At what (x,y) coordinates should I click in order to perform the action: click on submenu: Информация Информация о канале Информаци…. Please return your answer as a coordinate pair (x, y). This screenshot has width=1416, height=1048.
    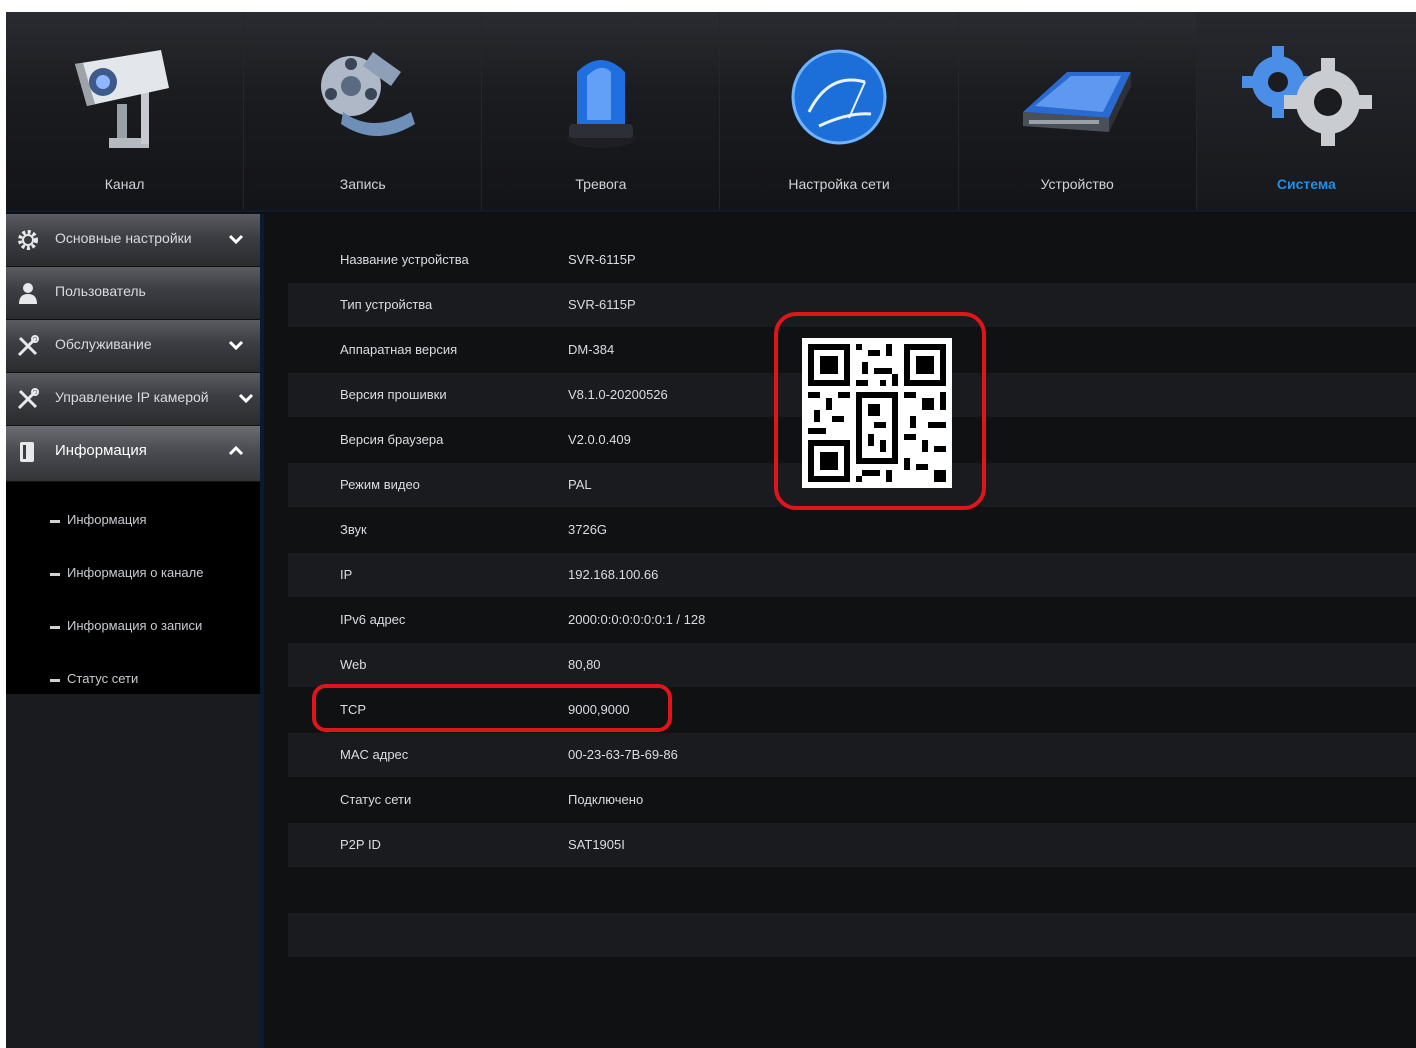
    Looking at the image, I should click on (133, 588).